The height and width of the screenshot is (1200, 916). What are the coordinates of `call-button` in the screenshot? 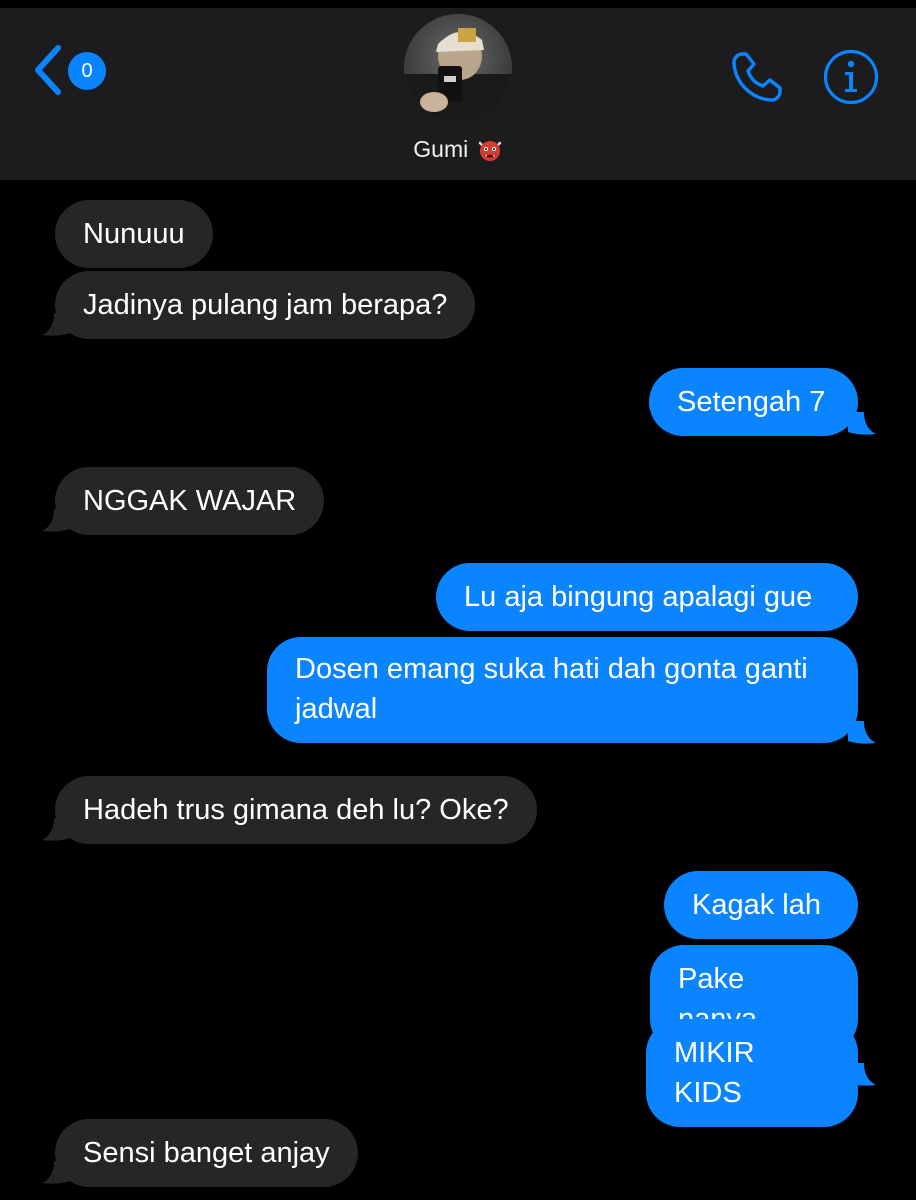 It's located at (757, 77).